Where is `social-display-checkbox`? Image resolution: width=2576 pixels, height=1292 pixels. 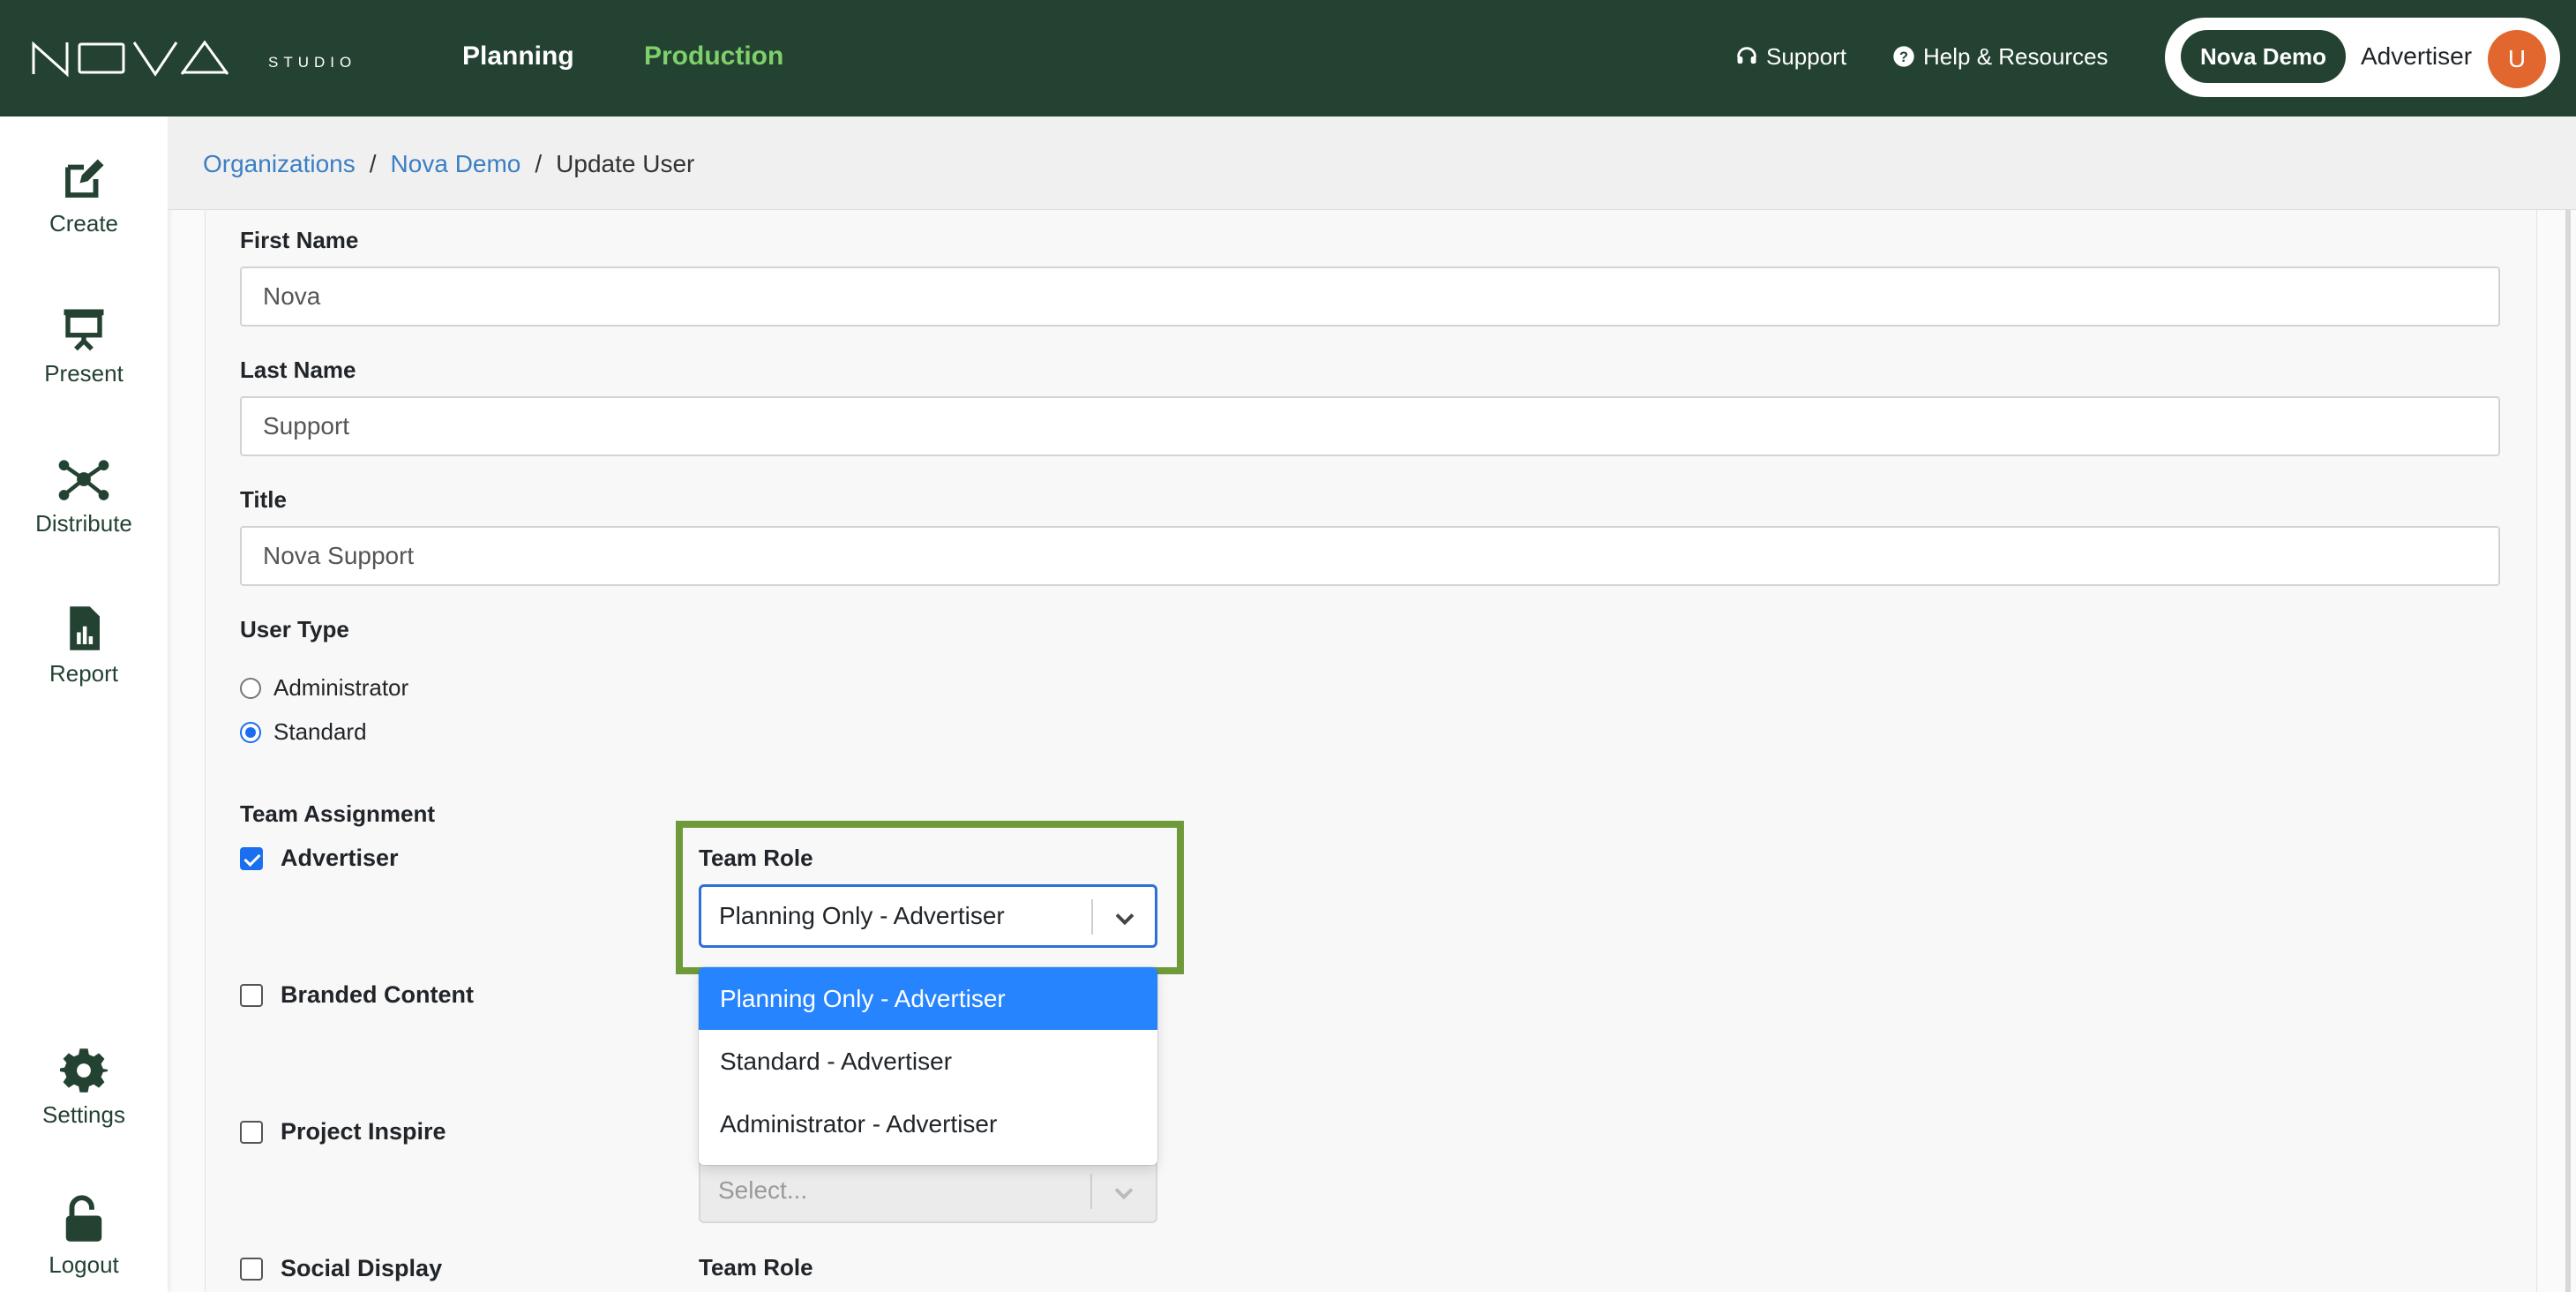
social-display-checkbox is located at coordinates (252, 1269).